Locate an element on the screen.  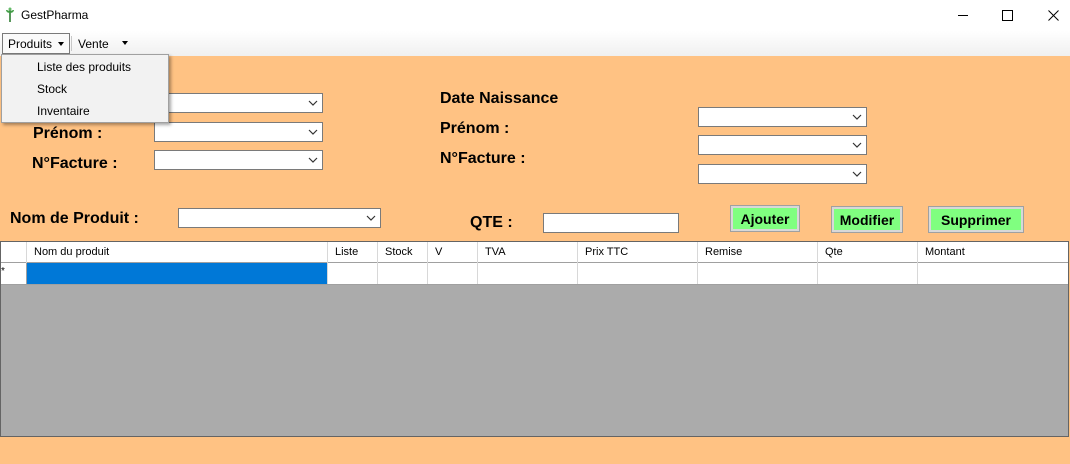
menu-produits-label: Produits is located at coordinates (30, 43).